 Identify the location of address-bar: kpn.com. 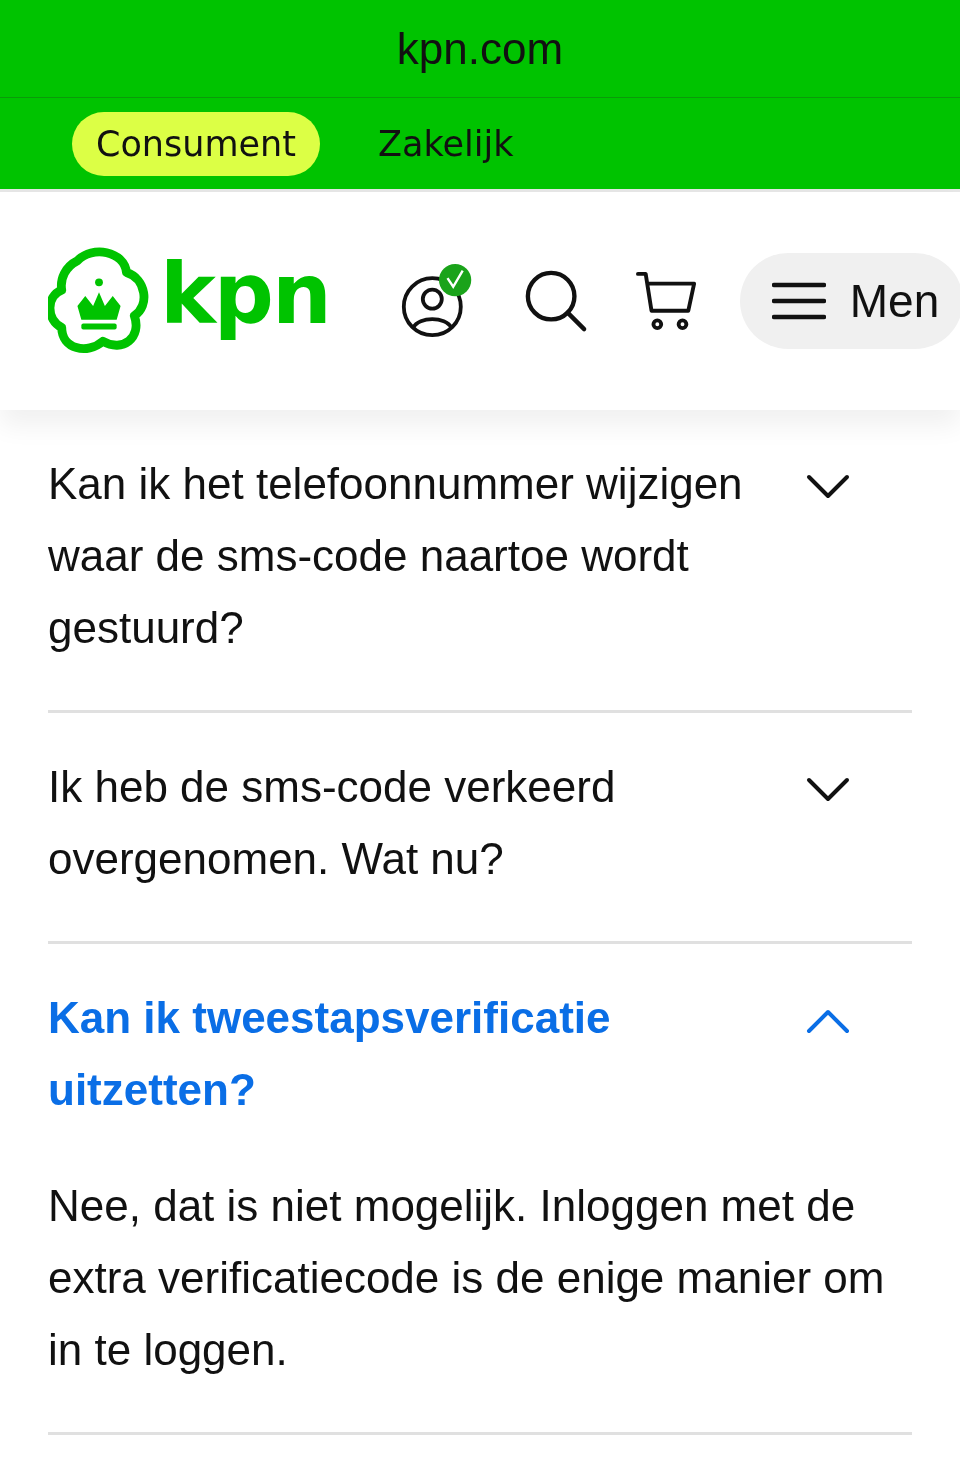
(480, 49).